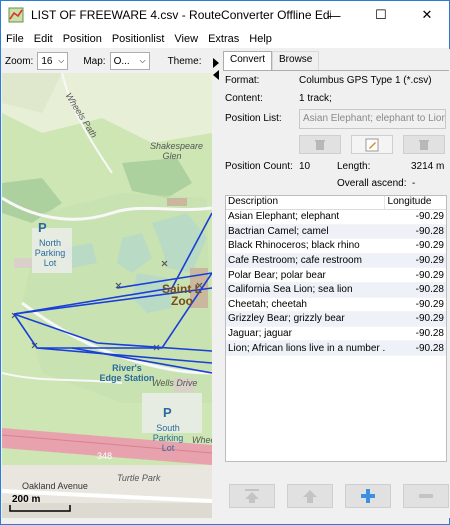  What do you see at coordinates (414, 183) in the screenshot?
I see `overall-ascend-value: -` at bounding box center [414, 183].